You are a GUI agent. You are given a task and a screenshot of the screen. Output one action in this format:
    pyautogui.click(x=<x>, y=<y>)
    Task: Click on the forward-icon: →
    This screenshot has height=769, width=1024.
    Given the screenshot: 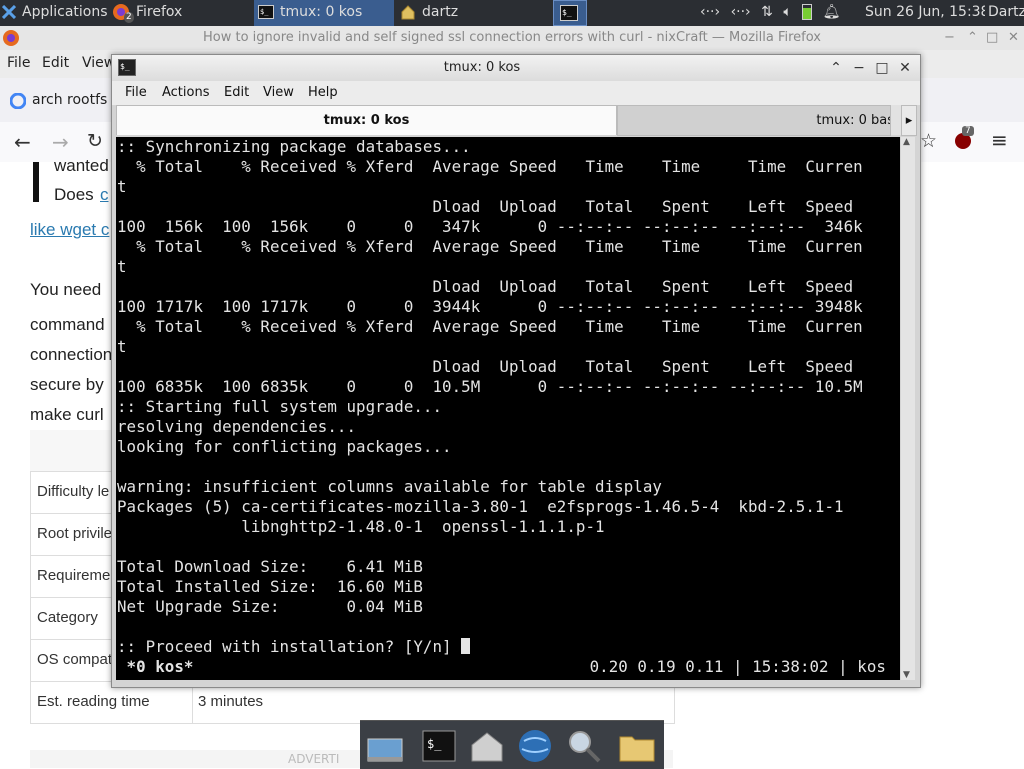 What is the action you would take?
    pyautogui.click(x=60, y=142)
    